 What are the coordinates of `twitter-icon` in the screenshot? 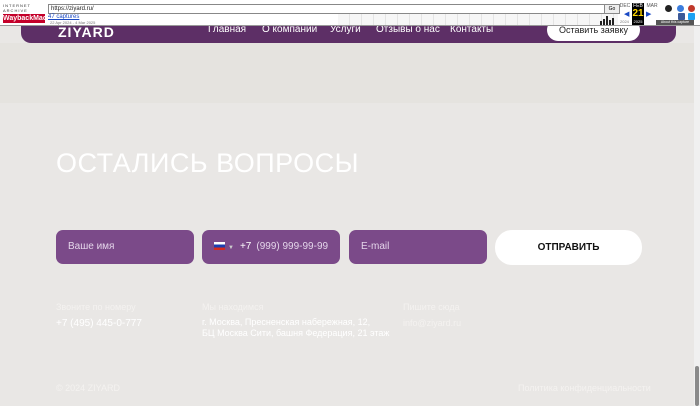 It's located at (691, 16).